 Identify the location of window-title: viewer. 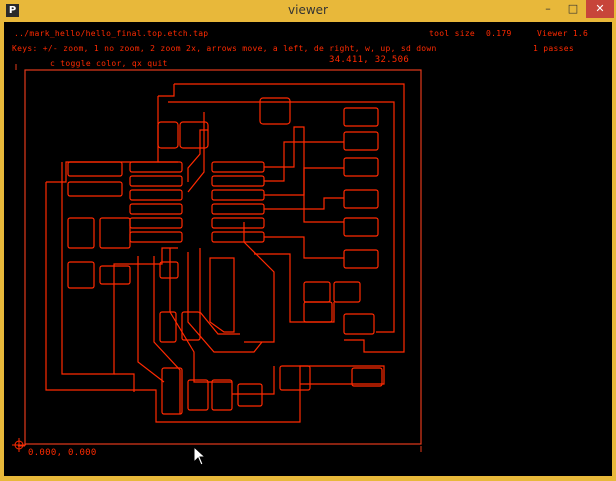
(308, 10).